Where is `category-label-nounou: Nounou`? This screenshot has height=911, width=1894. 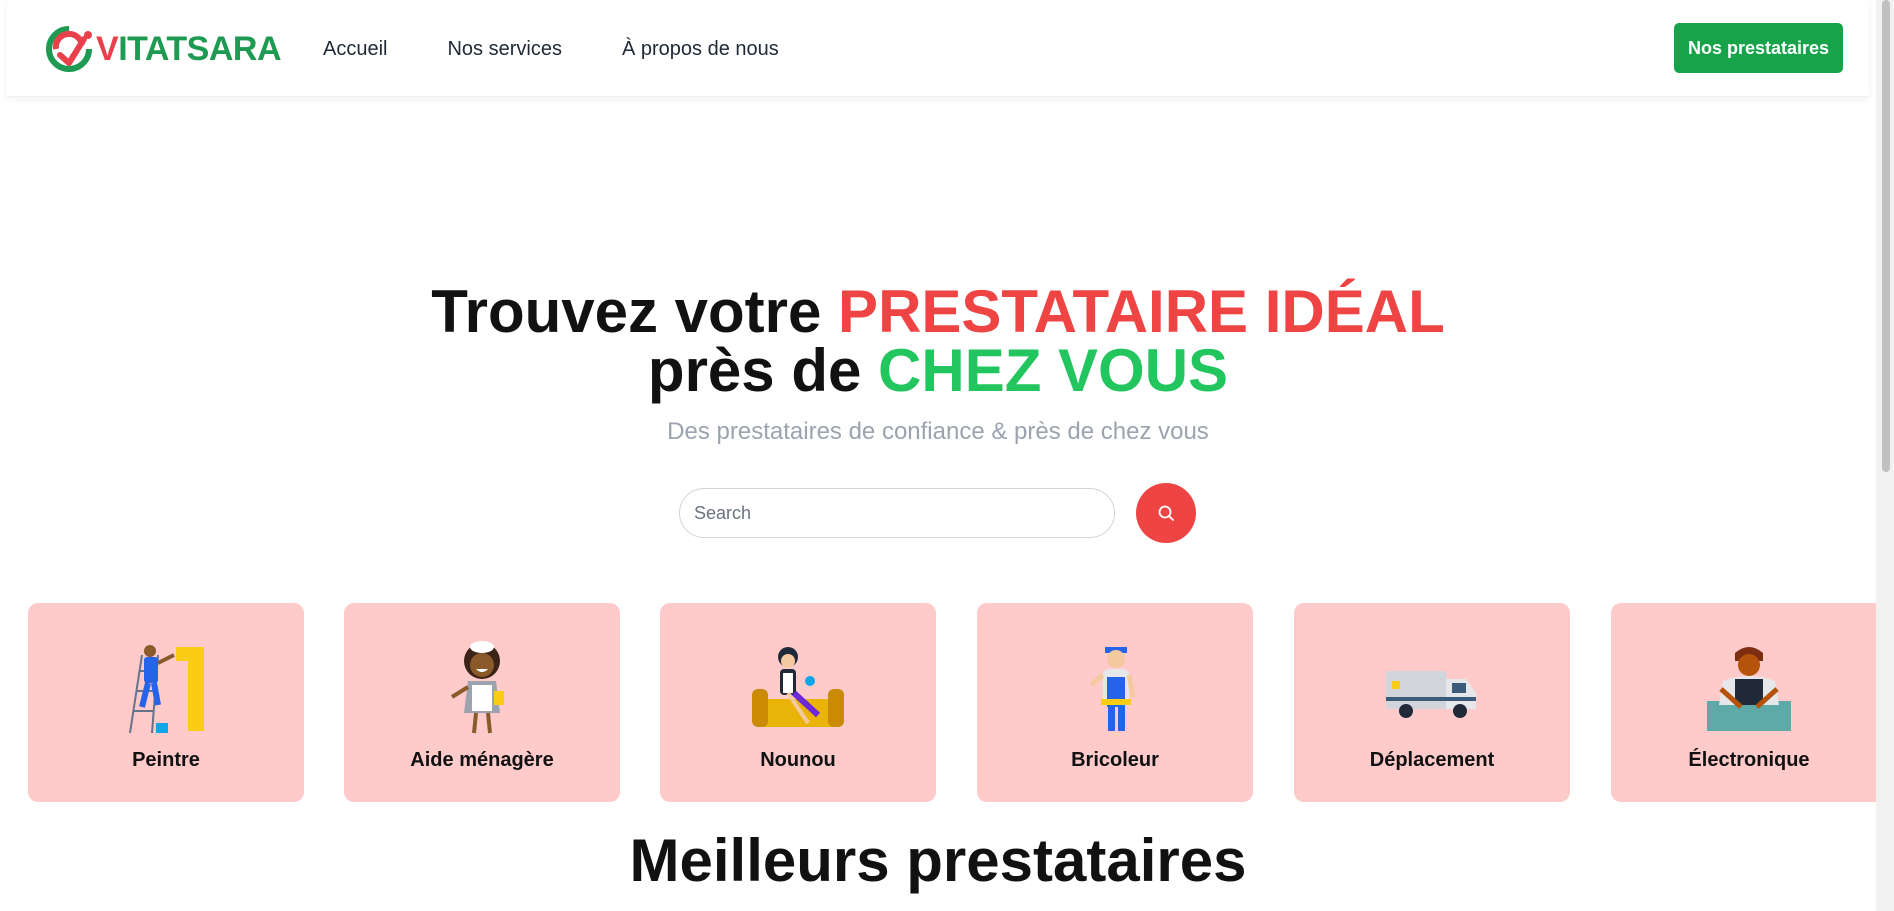 category-label-nounou: Nounou is located at coordinates (798, 760).